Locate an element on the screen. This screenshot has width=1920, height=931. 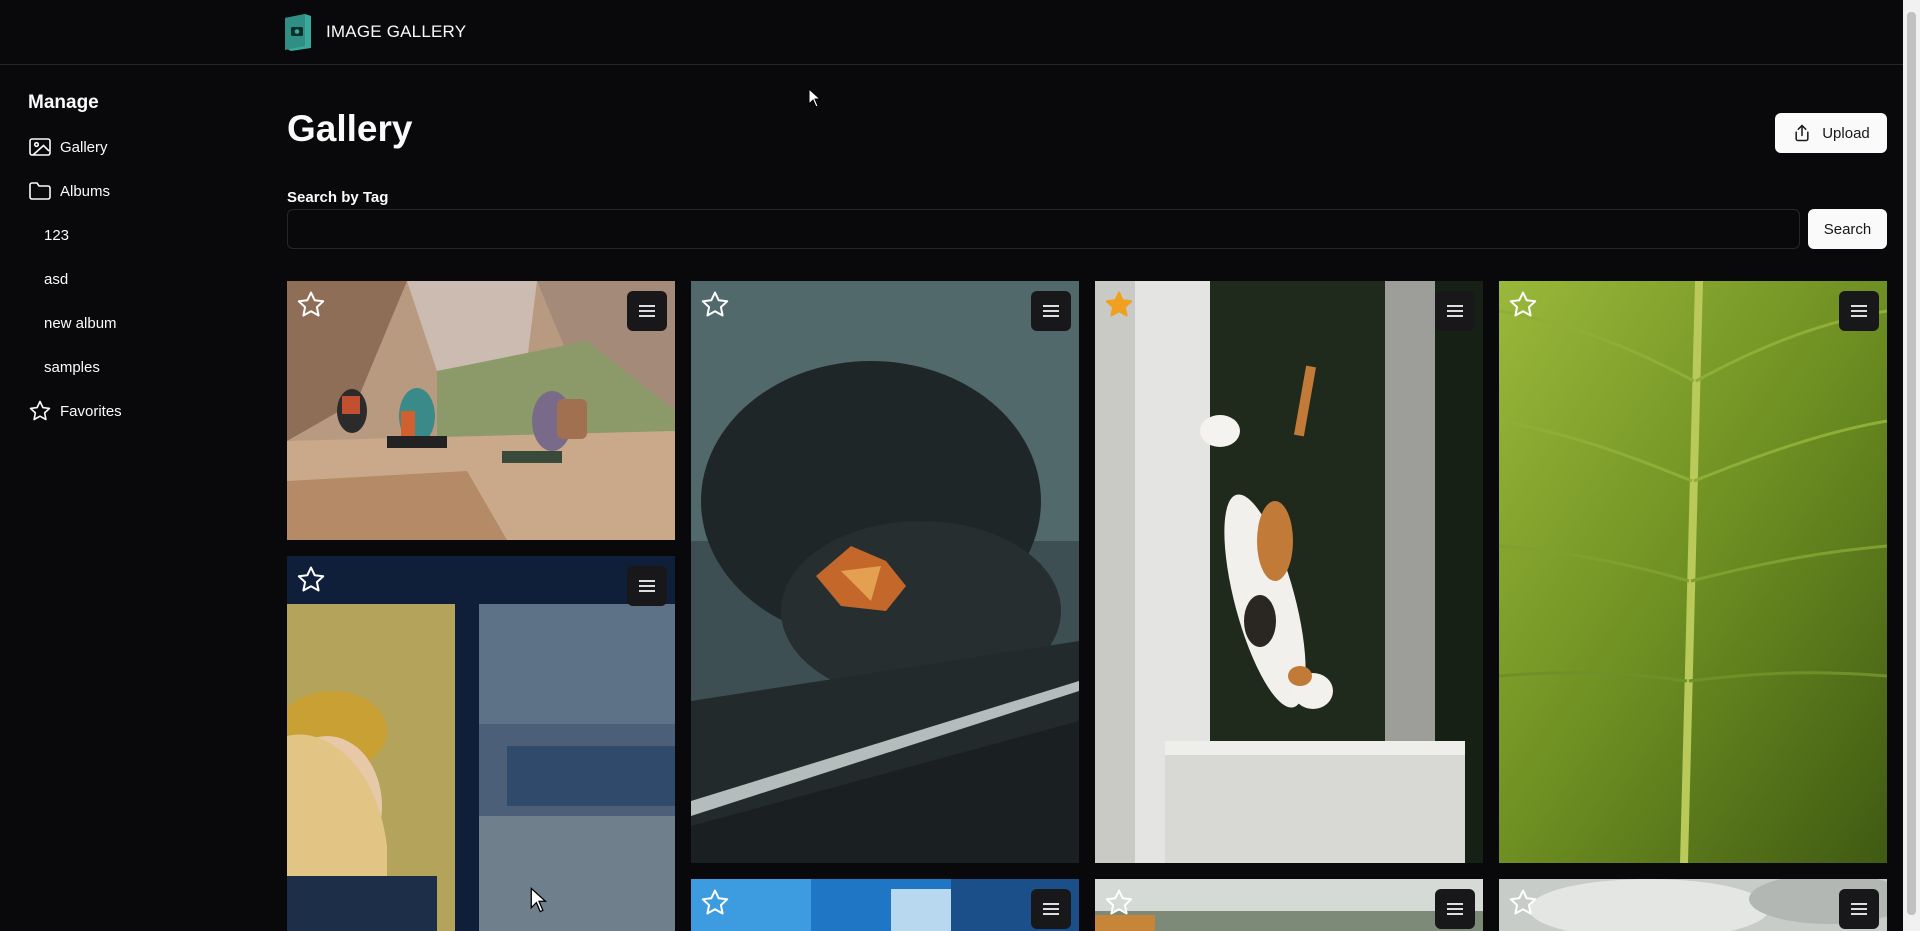
sidebar-album-asd: asd is located at coordinates (56, 279).